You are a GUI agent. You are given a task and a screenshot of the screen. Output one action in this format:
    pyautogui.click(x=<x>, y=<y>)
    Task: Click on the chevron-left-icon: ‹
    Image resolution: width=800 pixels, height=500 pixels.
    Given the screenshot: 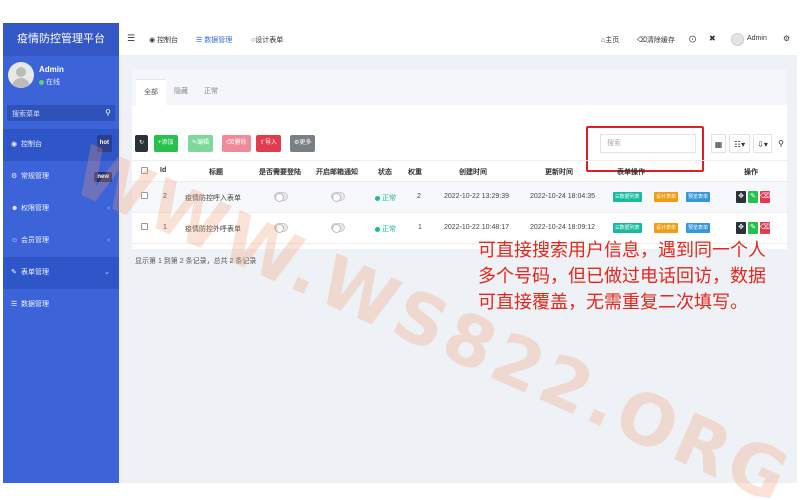 What is the action you would take?
    pyautogui.click(x=108, y=208)
    